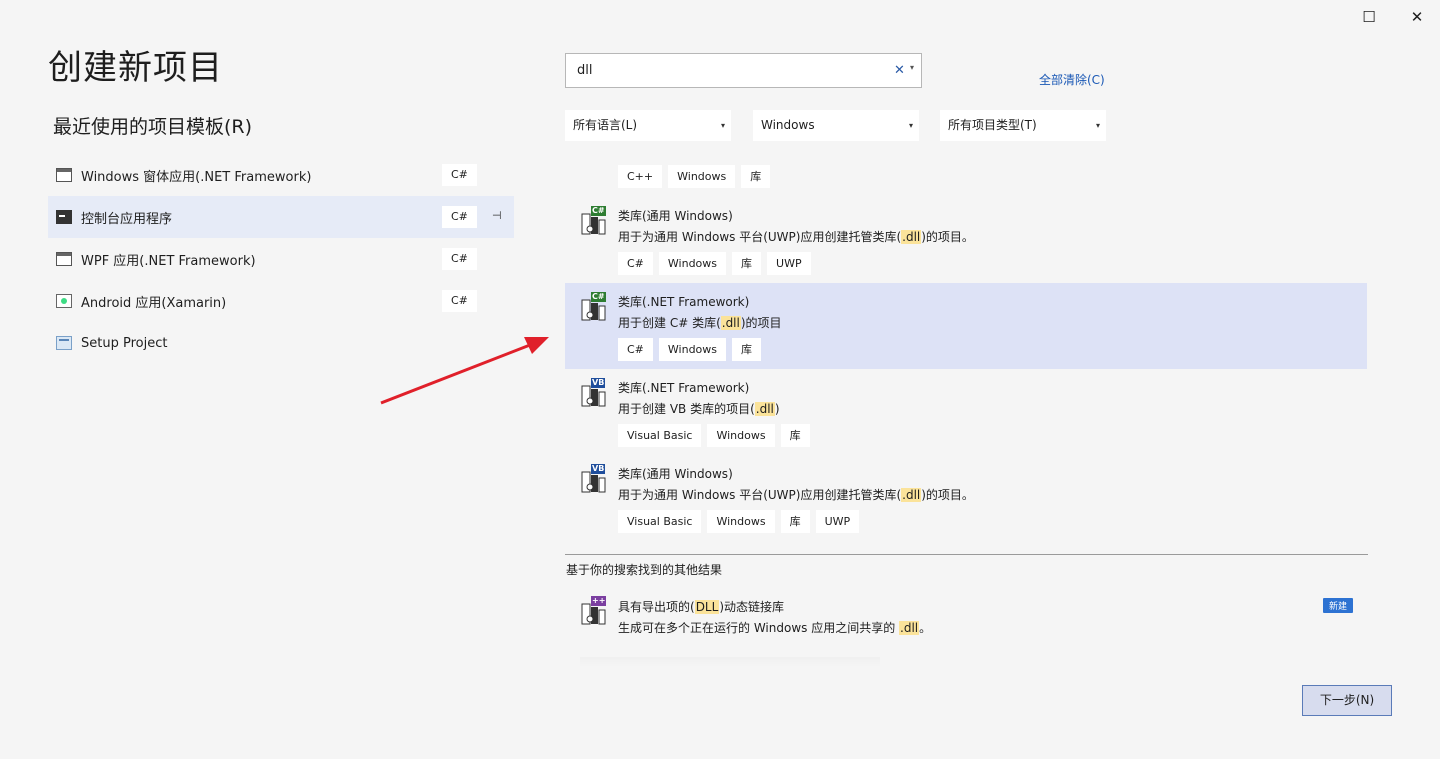 This screenshot has width=1440, height=759. What do you see at coordinates (992, 125) in the screenshot?
I see `project-type-filter-value: 所有项目类型(T)` at bounding box center [992, 125].